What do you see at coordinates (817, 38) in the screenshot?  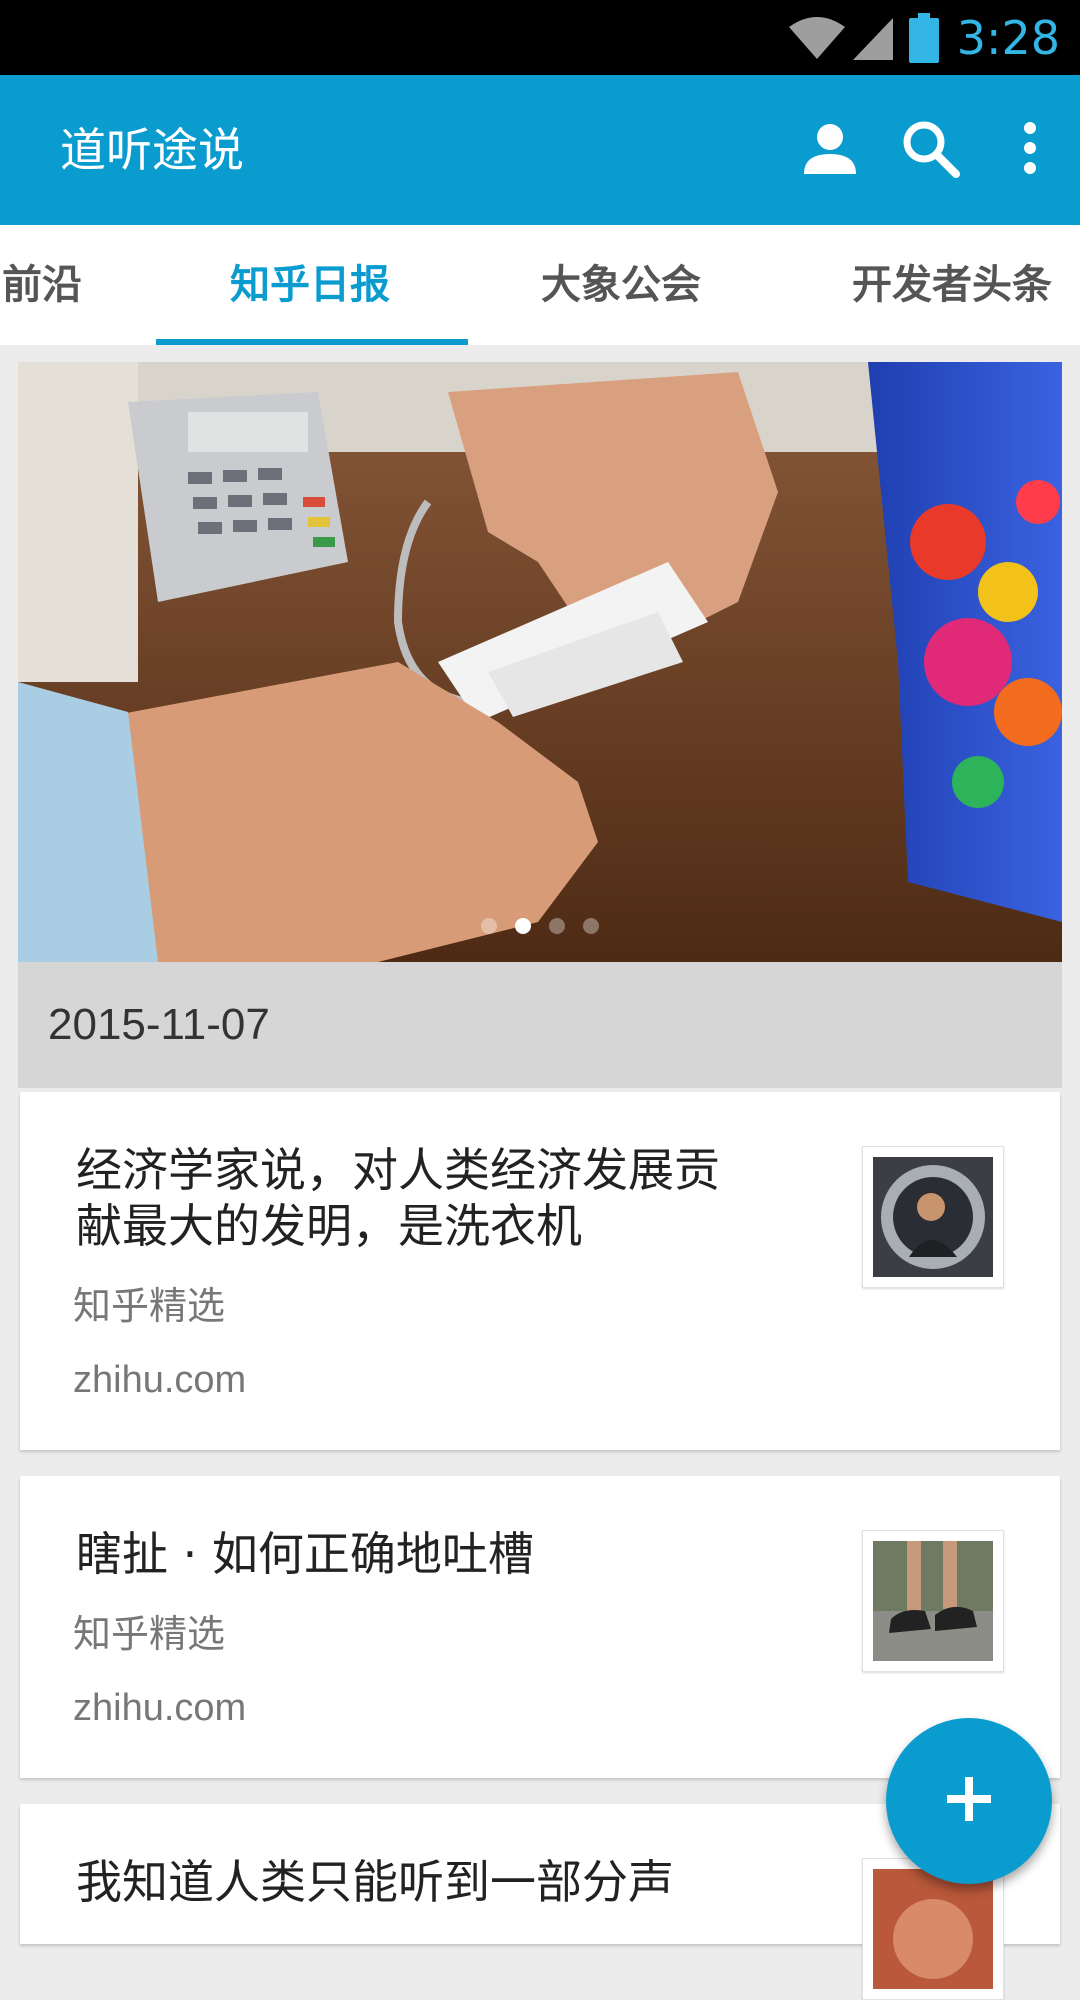 I see `wifi-icon` at bounding box center [817, 38].